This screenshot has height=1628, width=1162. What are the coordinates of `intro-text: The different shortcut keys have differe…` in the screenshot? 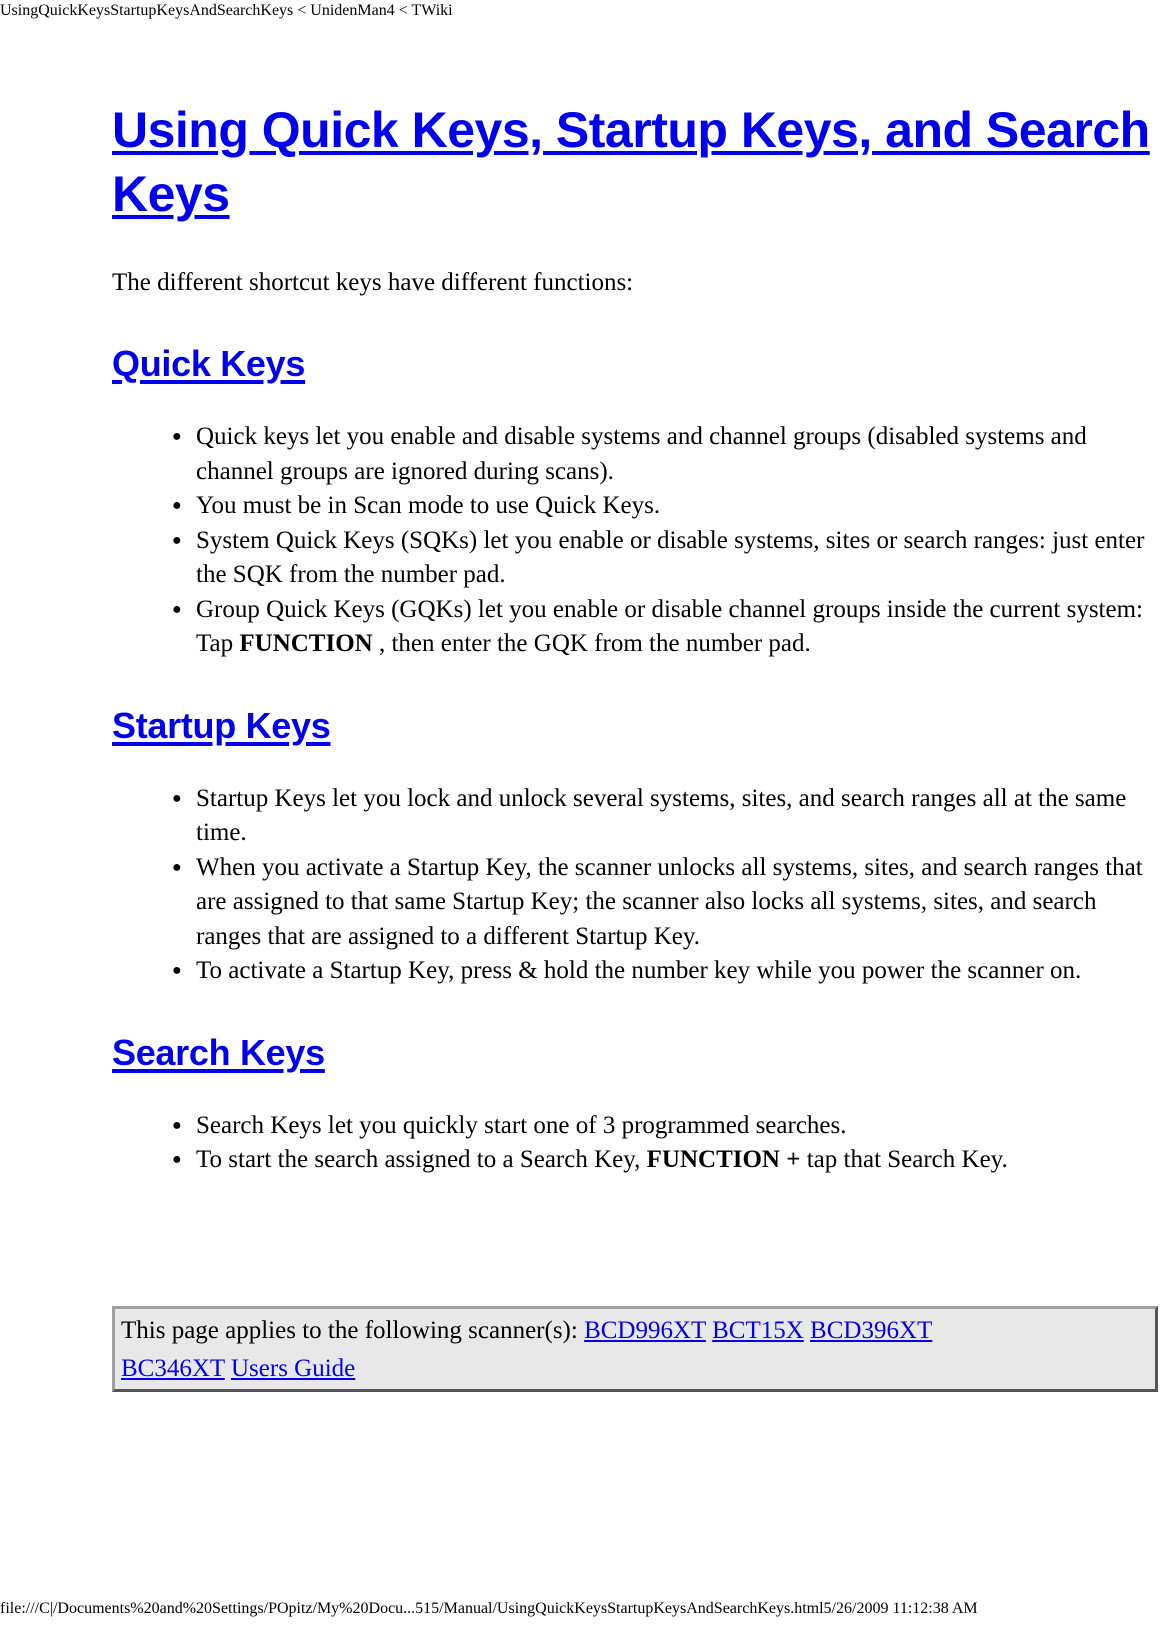 It's located at (373, 282).